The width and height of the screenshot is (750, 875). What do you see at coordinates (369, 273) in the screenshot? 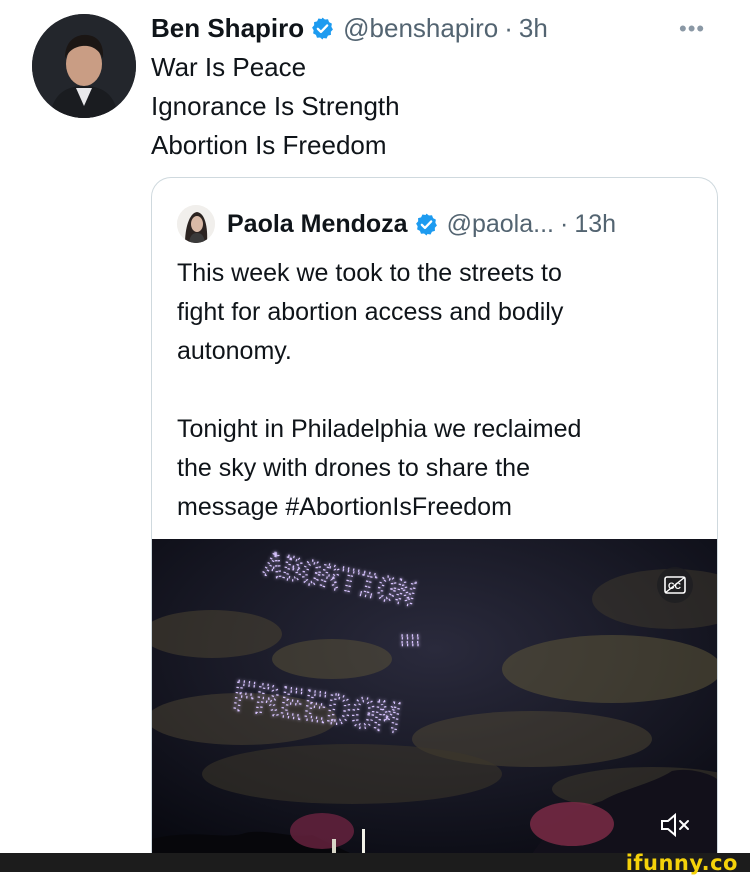
I see `quoted-line: This week we took to the streets to` at bounding box center [369, 273].